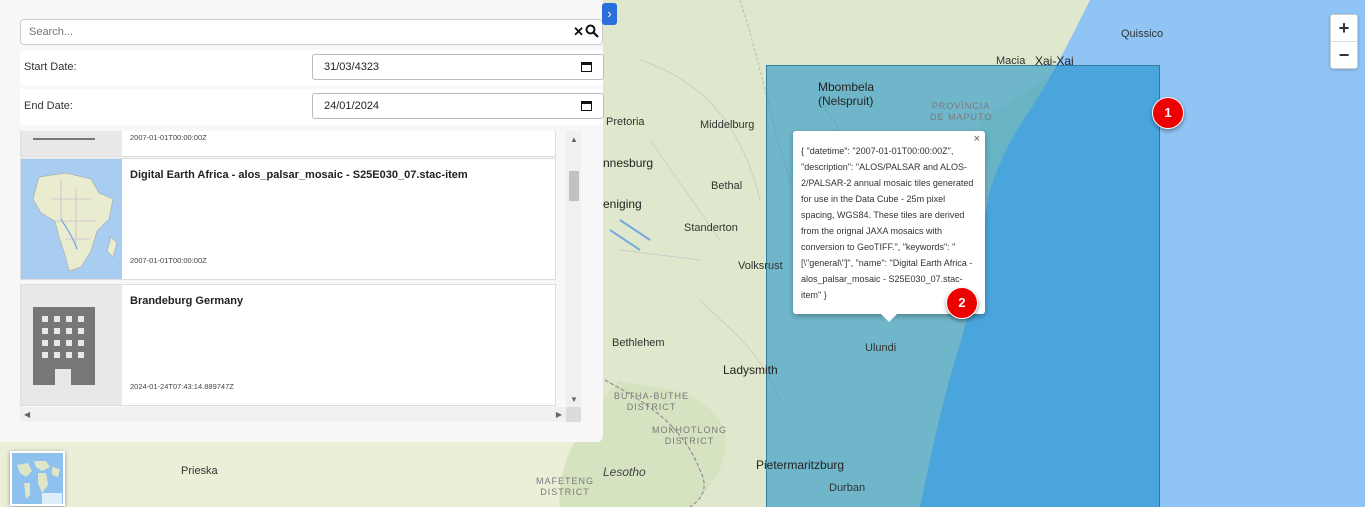 The height and width of the screenshot is (507, 1365). Describe the element at coordinates (727, 125) in the screenshot. I see `map-label-middelburg: Middelburg` at that location.